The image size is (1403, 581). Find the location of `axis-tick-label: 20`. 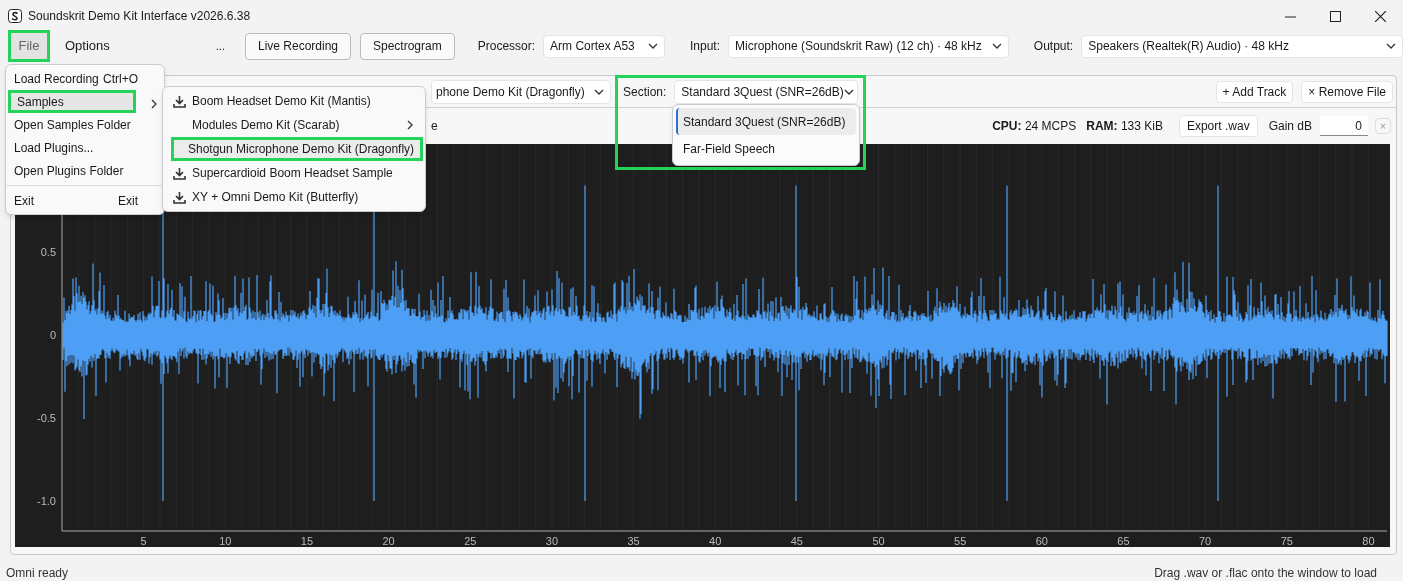

axis-tick-label: 20 is located at coordinates (388, 541).